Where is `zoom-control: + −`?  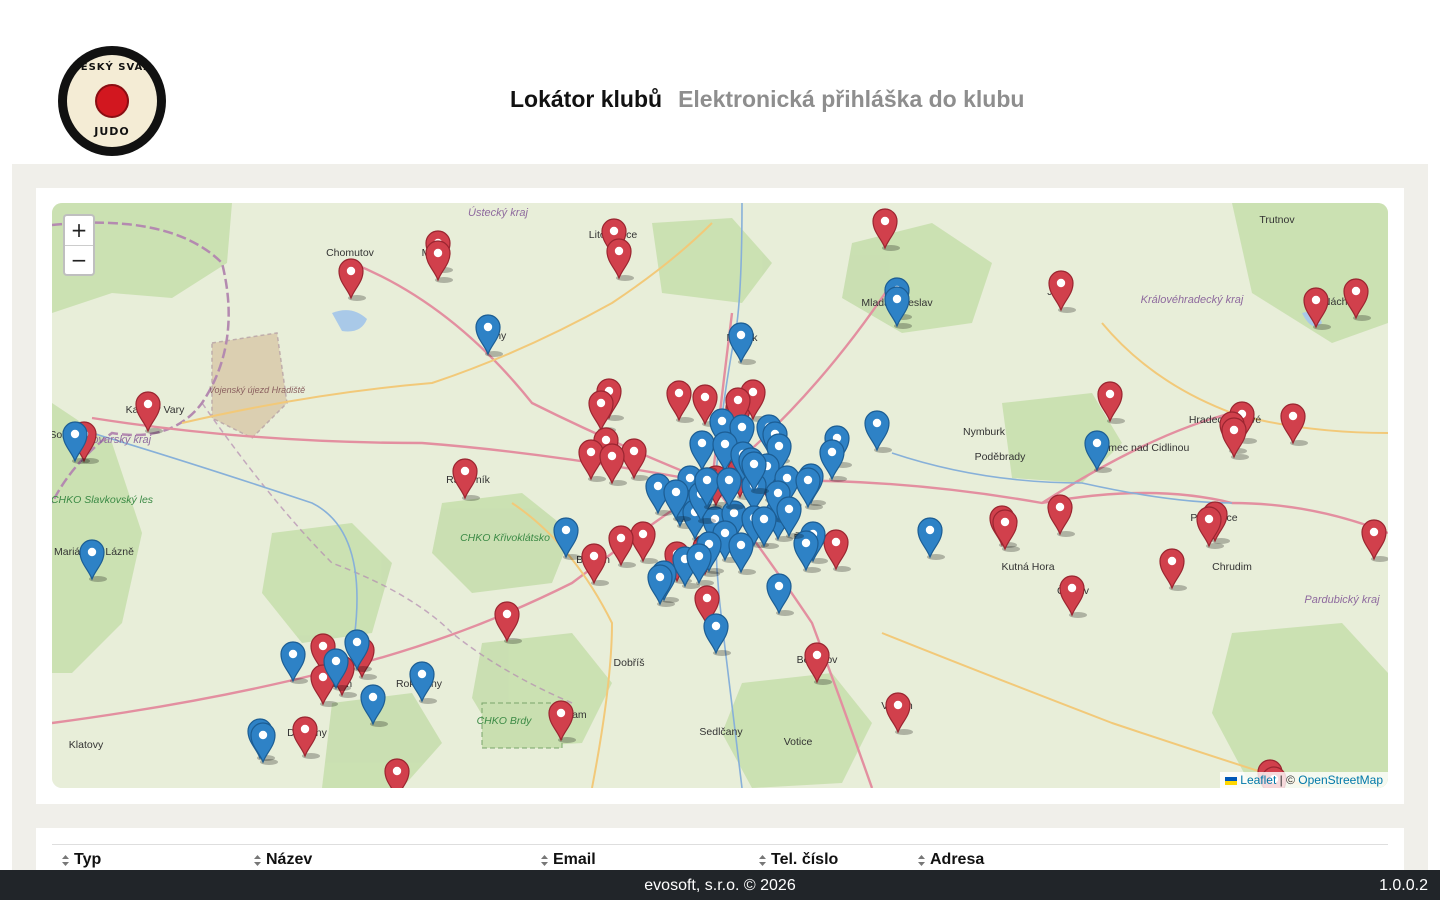 zoom-control: + − is located at coordinates (79, 245).